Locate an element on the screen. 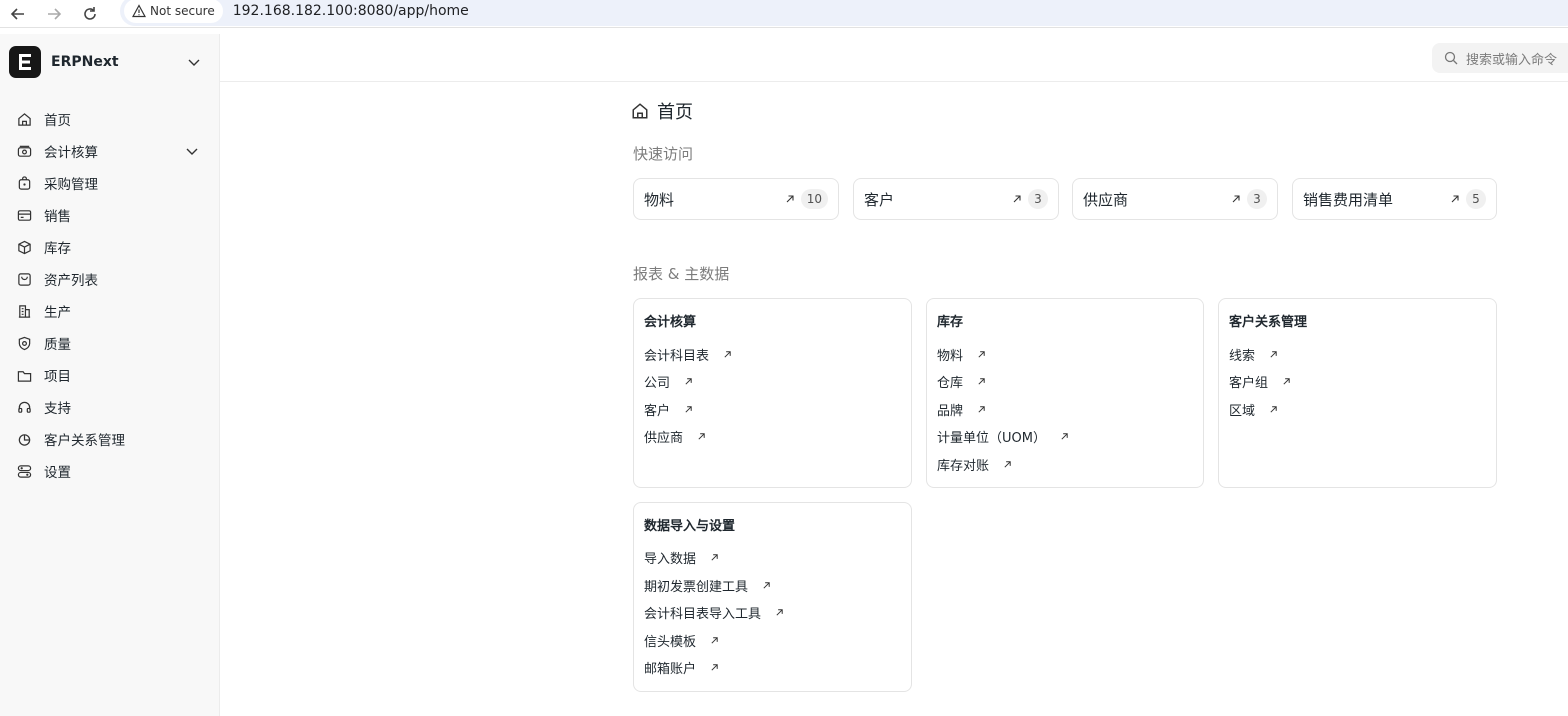  forward-button is located at coordinates (54, 14).